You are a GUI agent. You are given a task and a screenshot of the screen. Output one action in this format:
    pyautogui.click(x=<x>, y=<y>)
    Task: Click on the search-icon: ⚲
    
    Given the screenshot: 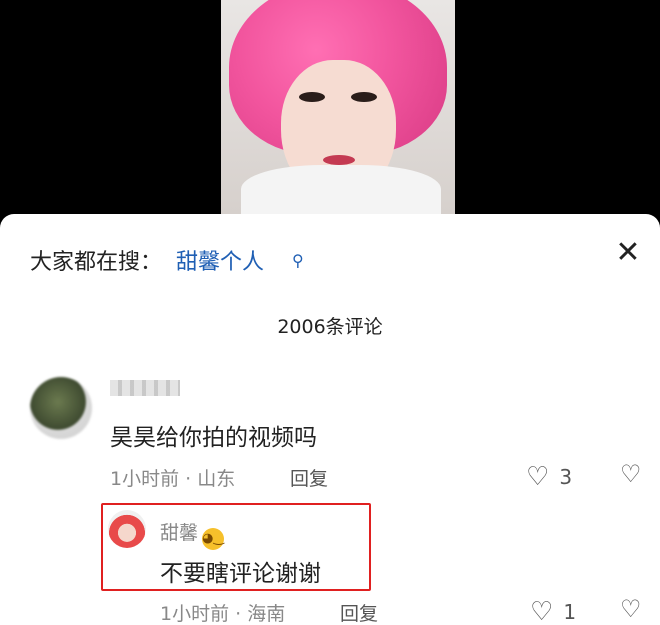 What is the action you would take?
    pyautogui.click(x=298, y=260)
    